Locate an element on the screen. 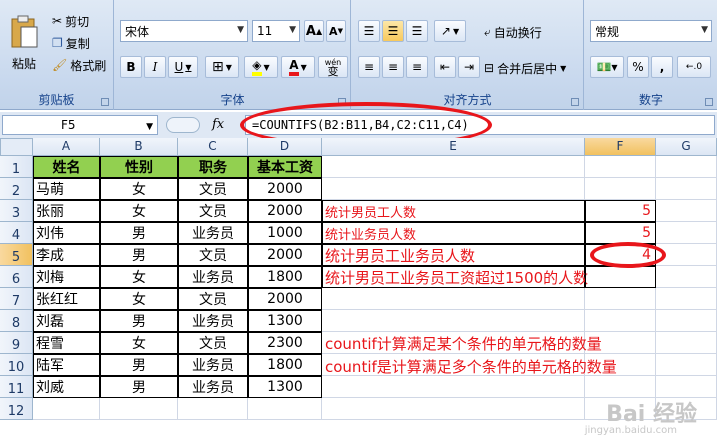 This screenshot has height=436, width=717. cut-button: ✂ 剪切 is located at coordinates (70, 21).